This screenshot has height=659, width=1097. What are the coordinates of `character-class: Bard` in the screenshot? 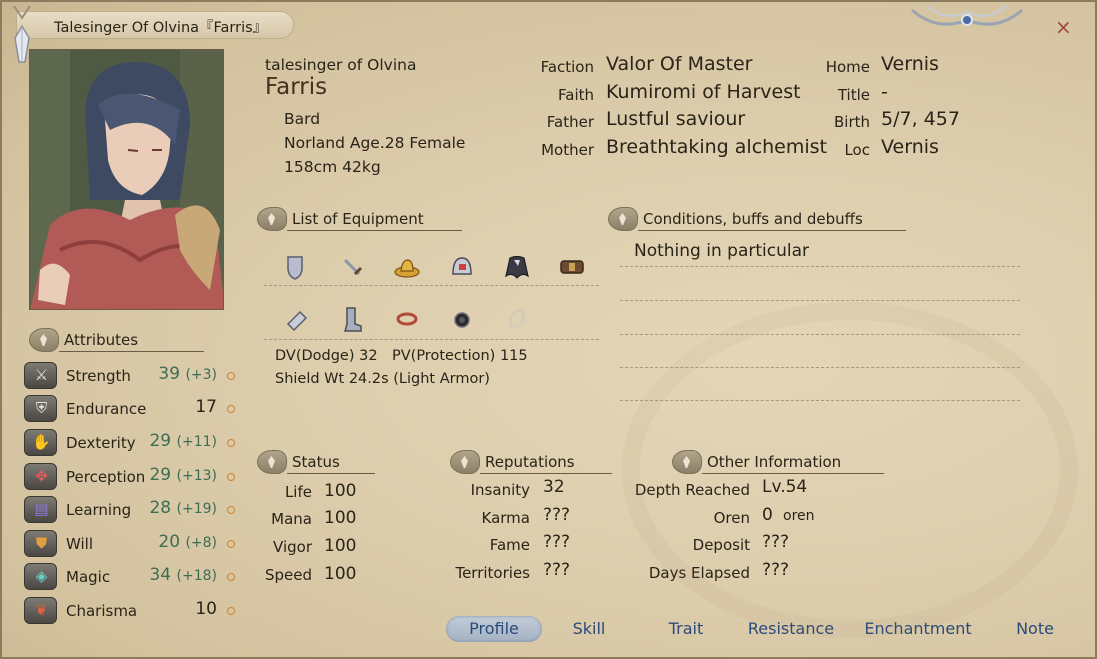 It's located at (302, 119).